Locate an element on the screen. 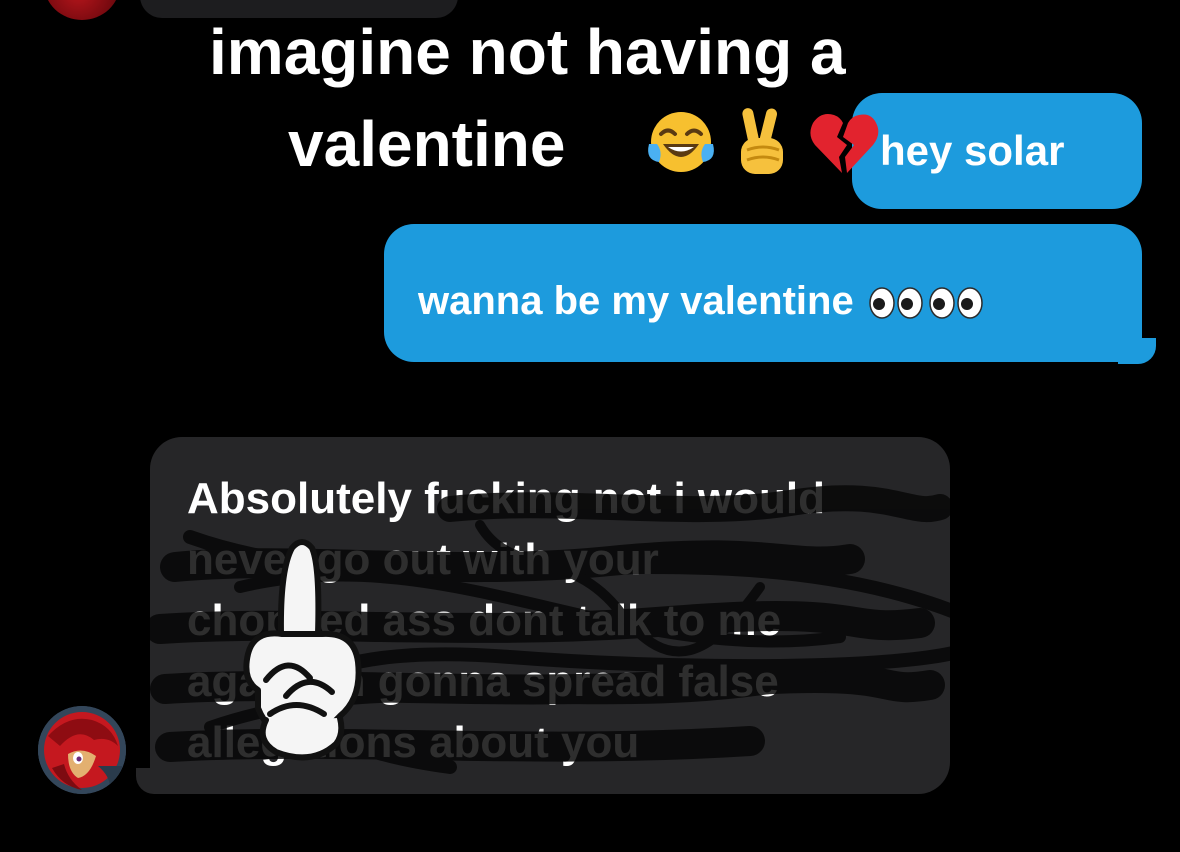 The height and width of the screenshot is (852, 1180). contact-avatar is located at coordinates (82, 750).